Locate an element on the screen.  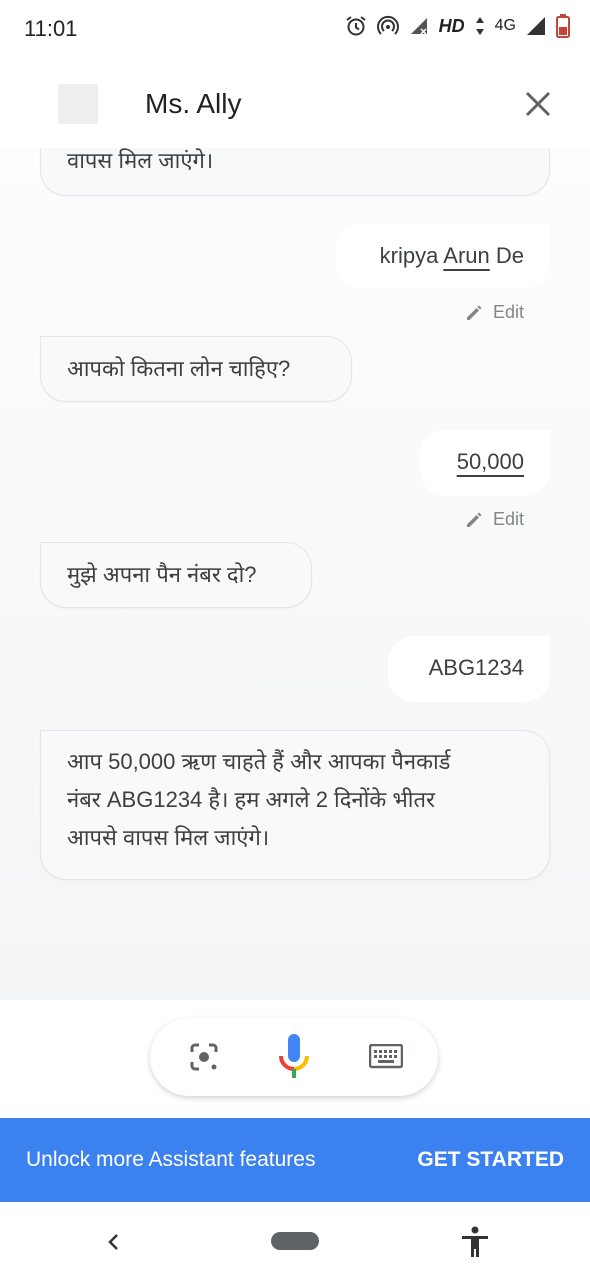
hotspot-icon is located at coordinates (387, 26).